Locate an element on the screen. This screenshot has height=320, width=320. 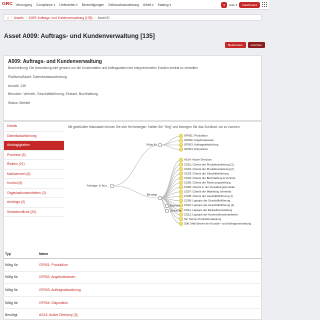
group-node-requires is located at coordinates (160, 198).